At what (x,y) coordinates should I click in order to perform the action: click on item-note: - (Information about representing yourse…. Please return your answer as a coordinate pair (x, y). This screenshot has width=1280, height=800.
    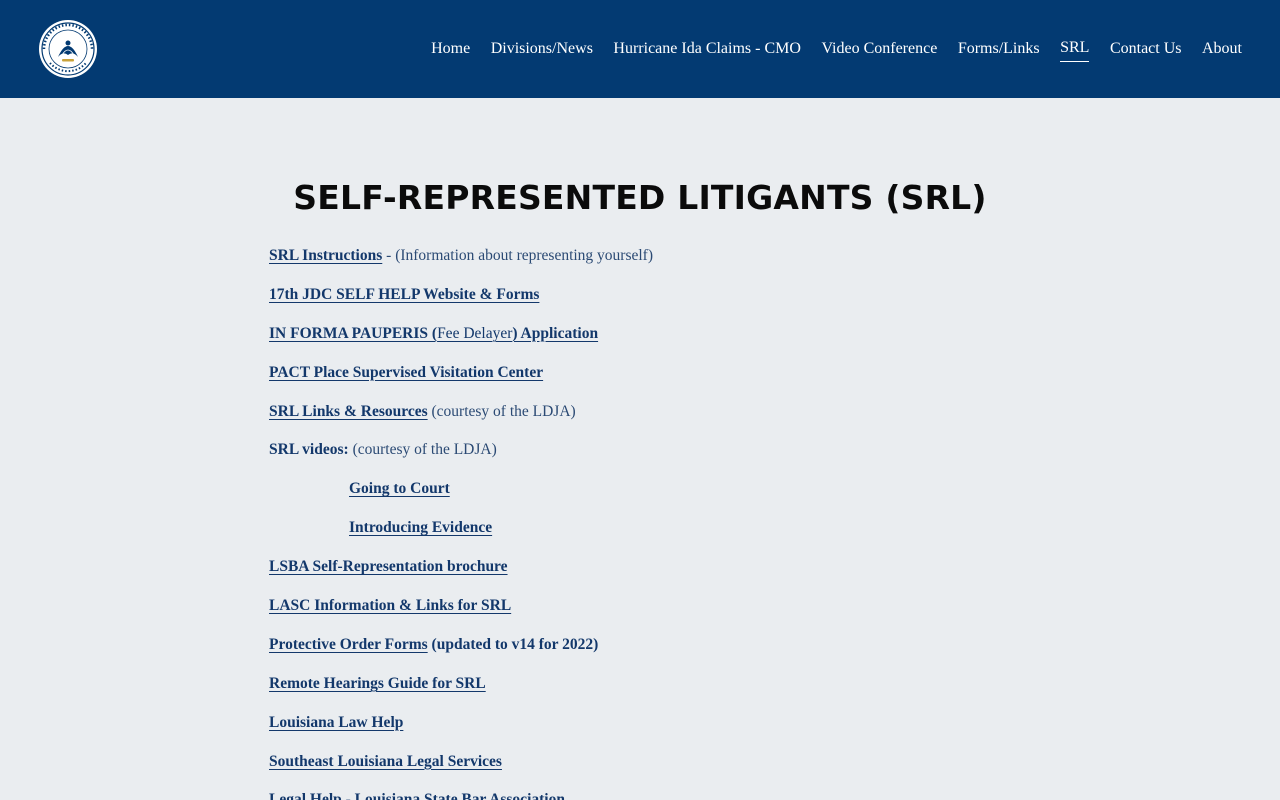
    Looking at the image, I should click on (518, 255).